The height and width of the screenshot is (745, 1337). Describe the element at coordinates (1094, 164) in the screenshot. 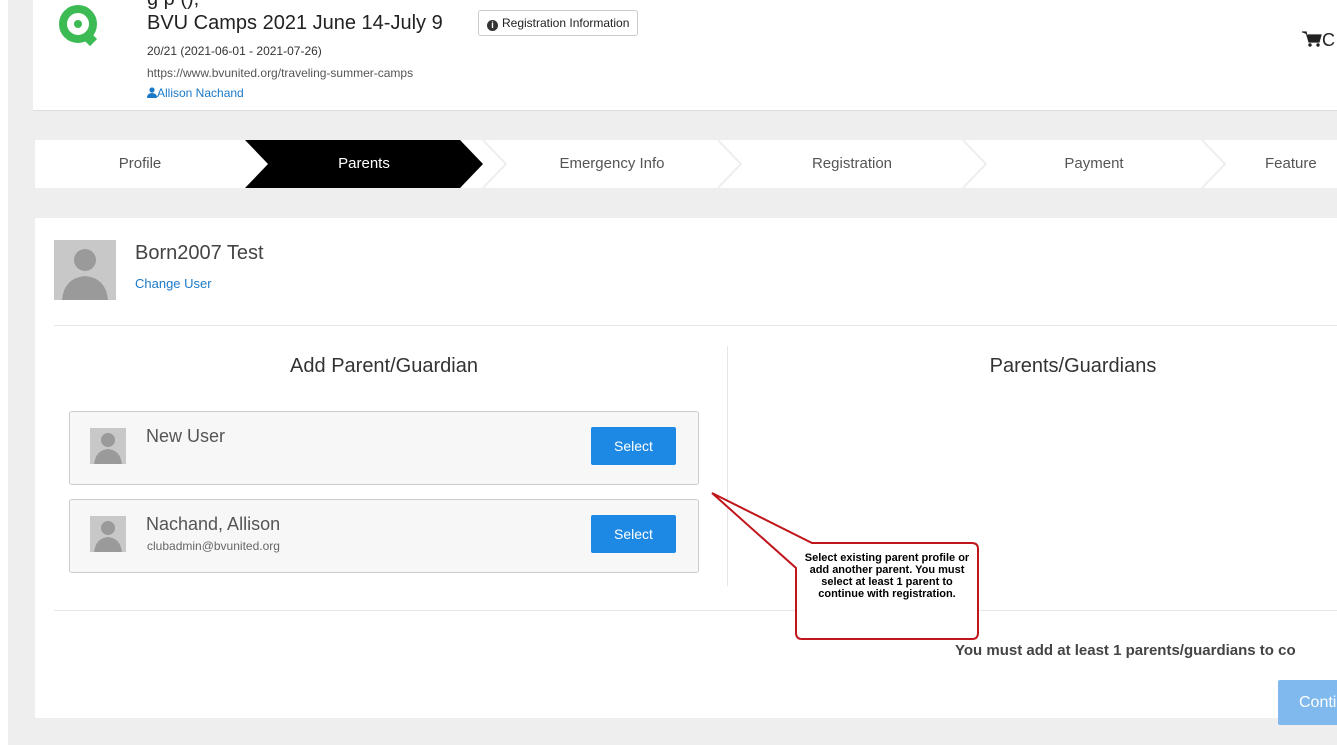

I see `step-payment: Payment` at that location.